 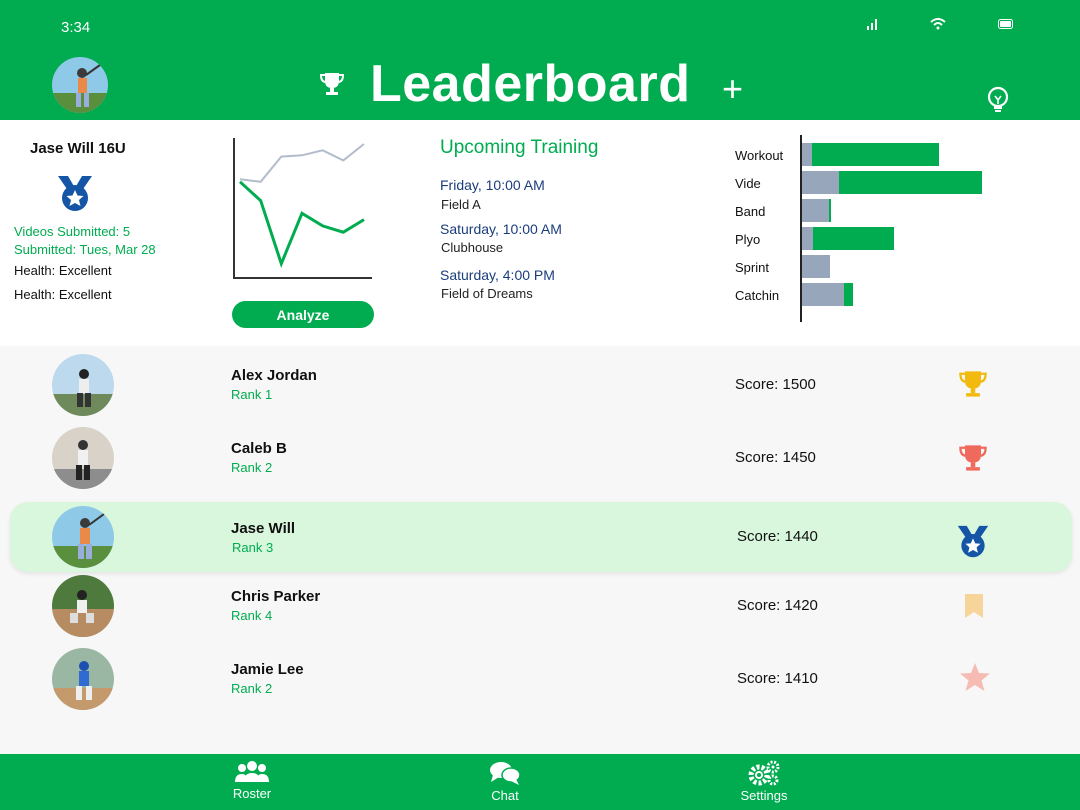 I want to click on leaderboard-row: Chris Parker Rank 4 Score: 1420, so click(x=540, y=605).